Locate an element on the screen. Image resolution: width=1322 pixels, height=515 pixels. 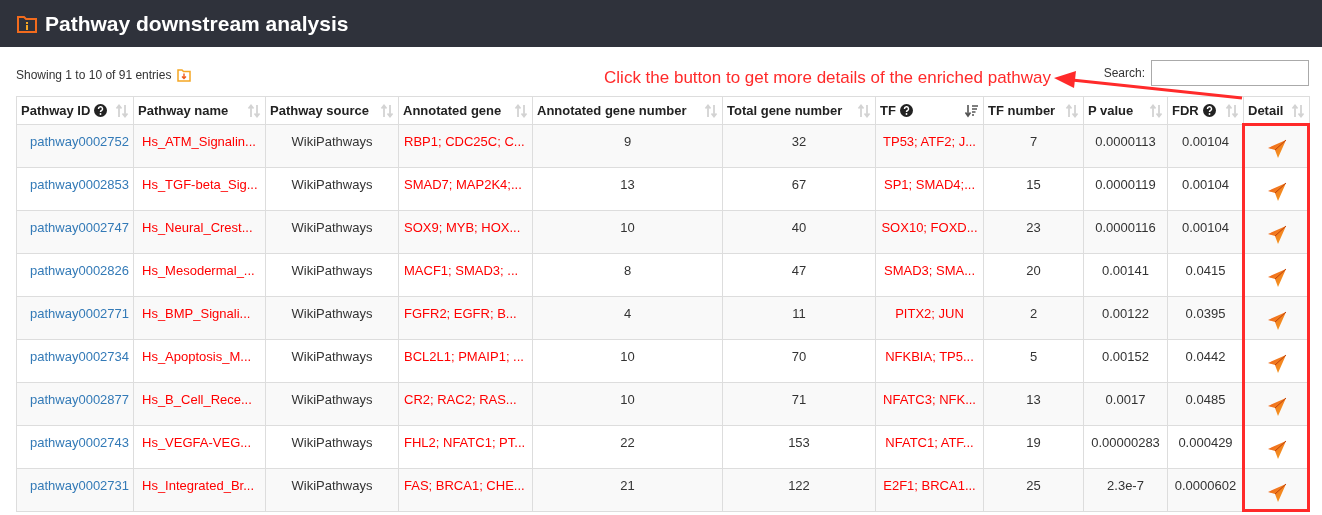
table-cell: 20 is located at coordinates (1033, 270).